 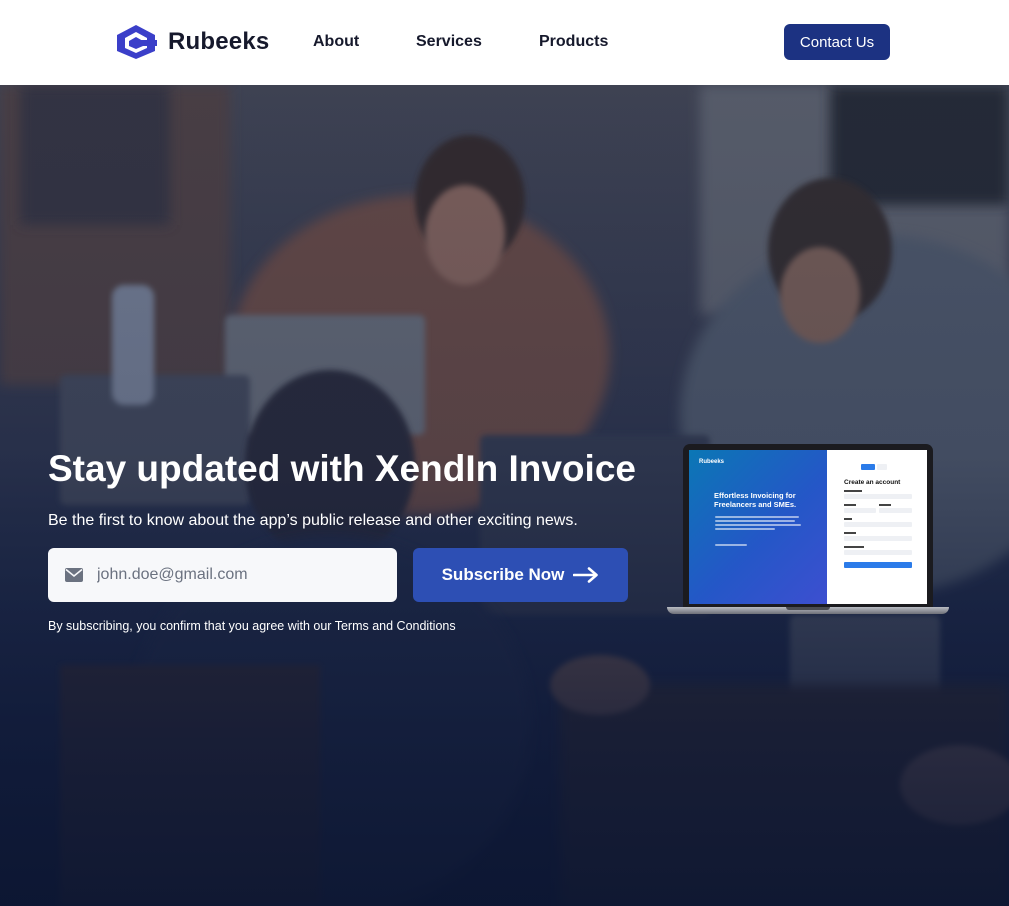 What do you see at coordinates (712, 462) in the screenshot?
I see `mockup-brand: Rubeeks` at bounding box center [712, 462].